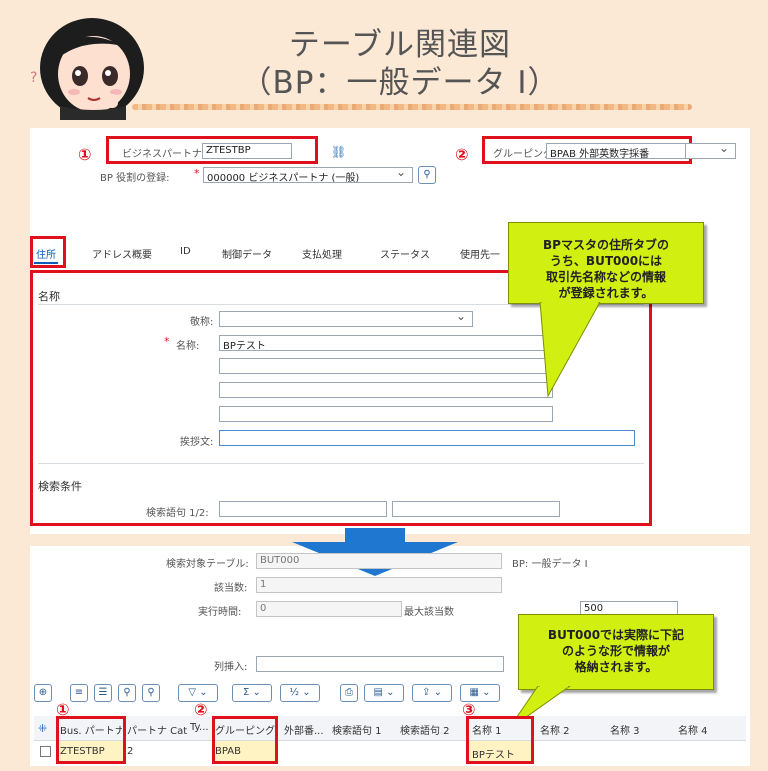  I want to click on highlight-box-grouping-column, so click(245, 740).